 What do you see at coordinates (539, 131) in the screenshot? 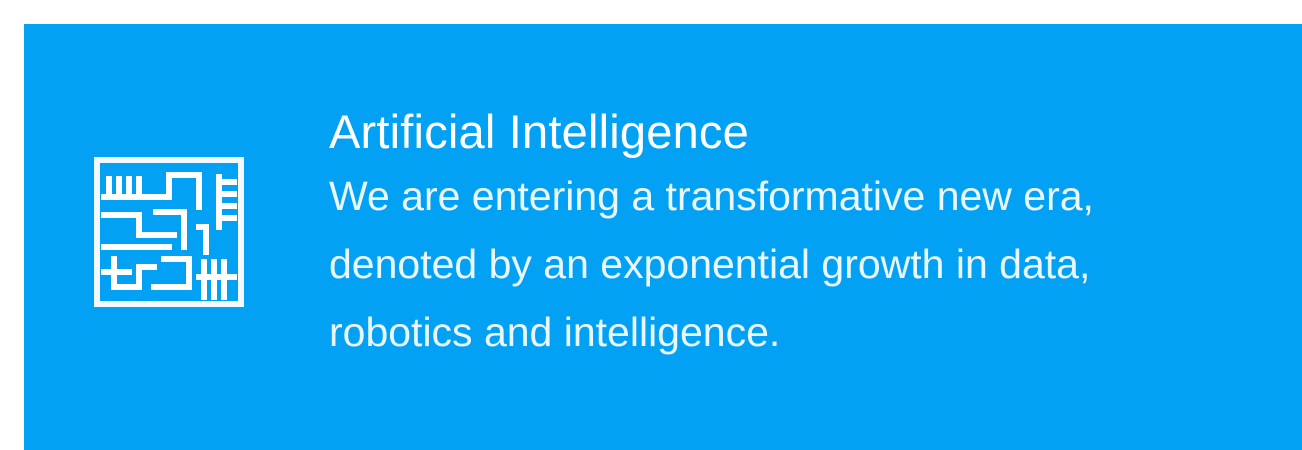
I see `card-title: Artificial Intelligence` at bounding box center [539, 131].